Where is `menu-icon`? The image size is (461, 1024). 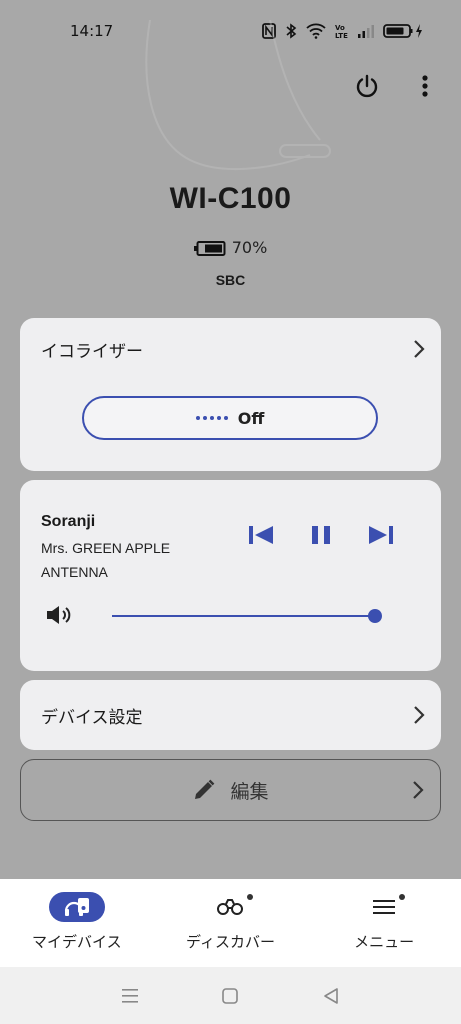 menu-icon is located at coordinates (384, 907).